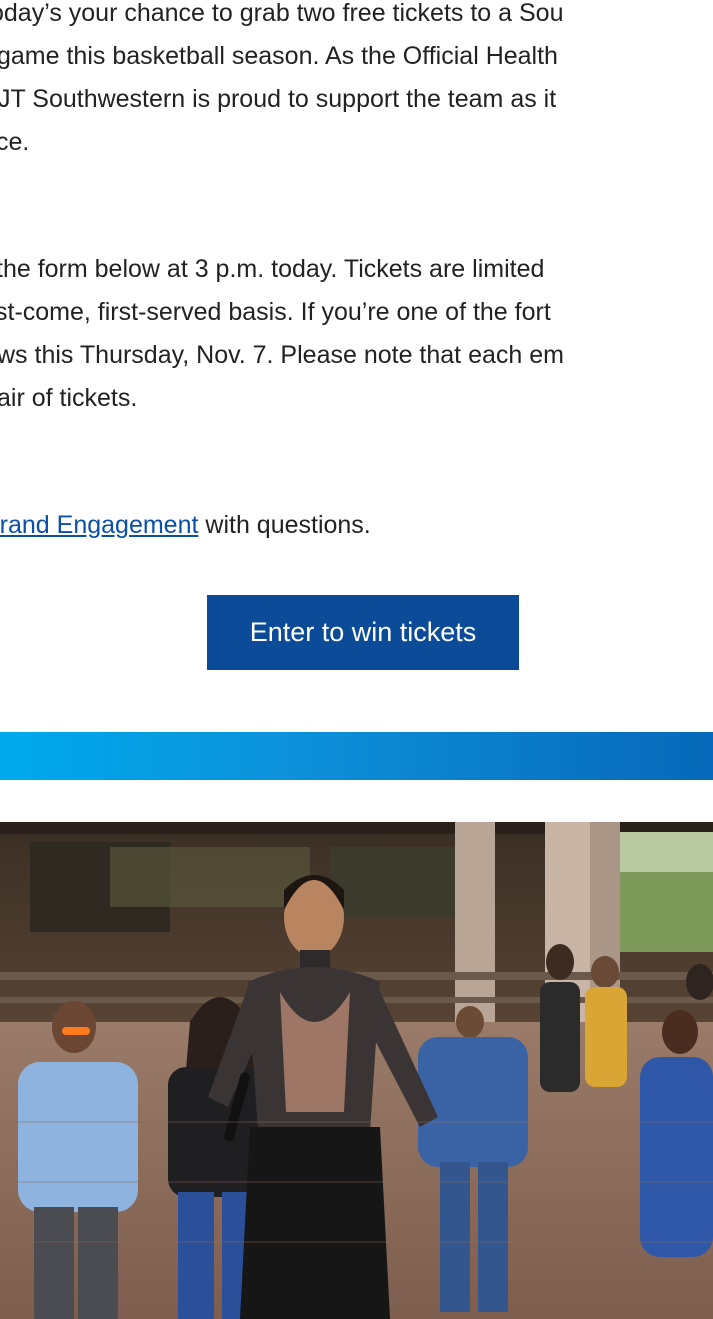 The image size is (713, 1319). I want to click on brand-engagement-link: Brand Engagement, so click(99, 525).